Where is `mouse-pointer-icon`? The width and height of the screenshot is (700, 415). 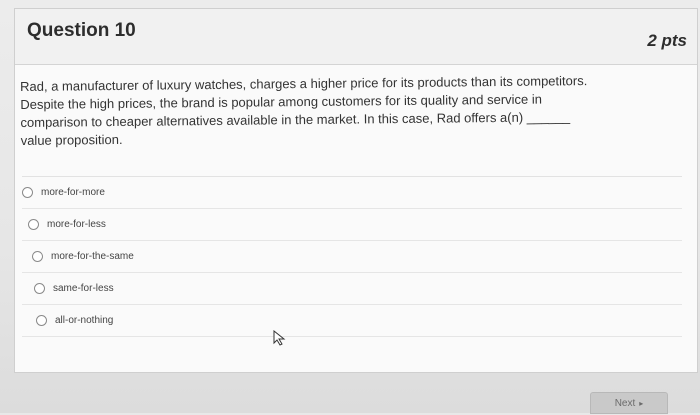 mouse-pointer-icon is located at coordinates (279, 338).